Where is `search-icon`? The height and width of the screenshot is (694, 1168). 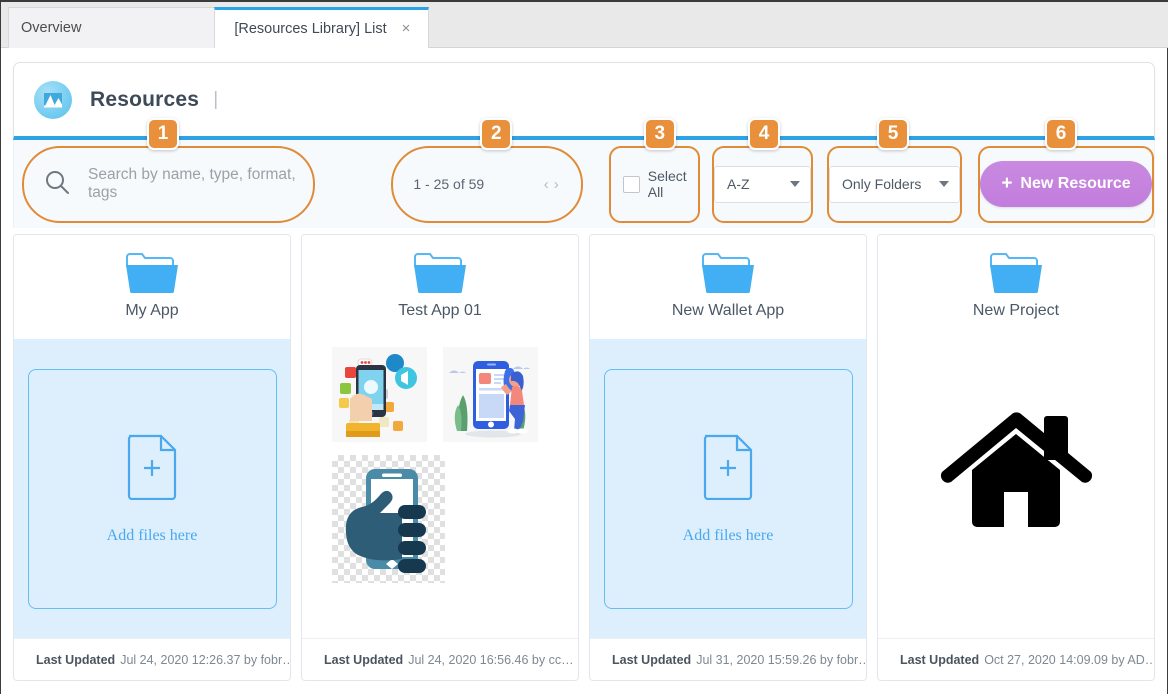 search-icon is located at coordinates (57, 184).